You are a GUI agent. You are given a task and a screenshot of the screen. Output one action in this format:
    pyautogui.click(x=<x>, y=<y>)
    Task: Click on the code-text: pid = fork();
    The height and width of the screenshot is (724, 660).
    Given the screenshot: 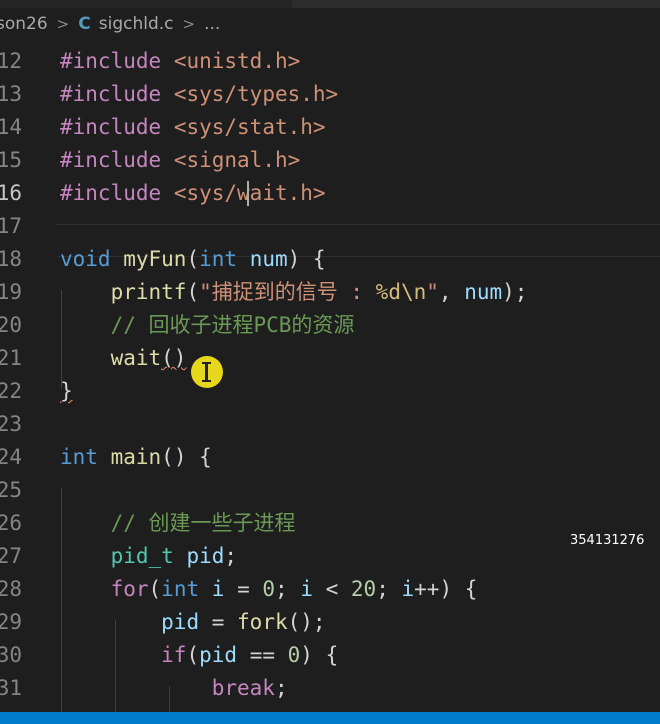 What is the action you would take?
    pyautogui.click(x=243, y=622)
    